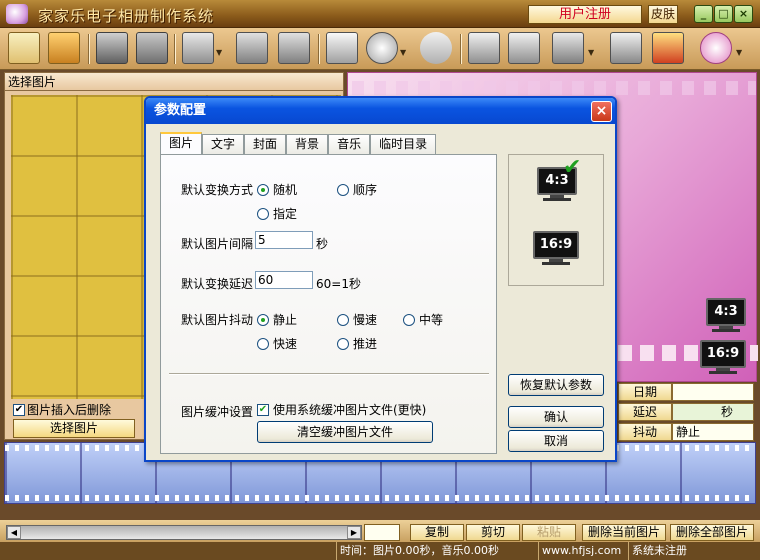  Describe the element at coordinates (112, 48) in the screenshot. I see `save-icon` at that location.